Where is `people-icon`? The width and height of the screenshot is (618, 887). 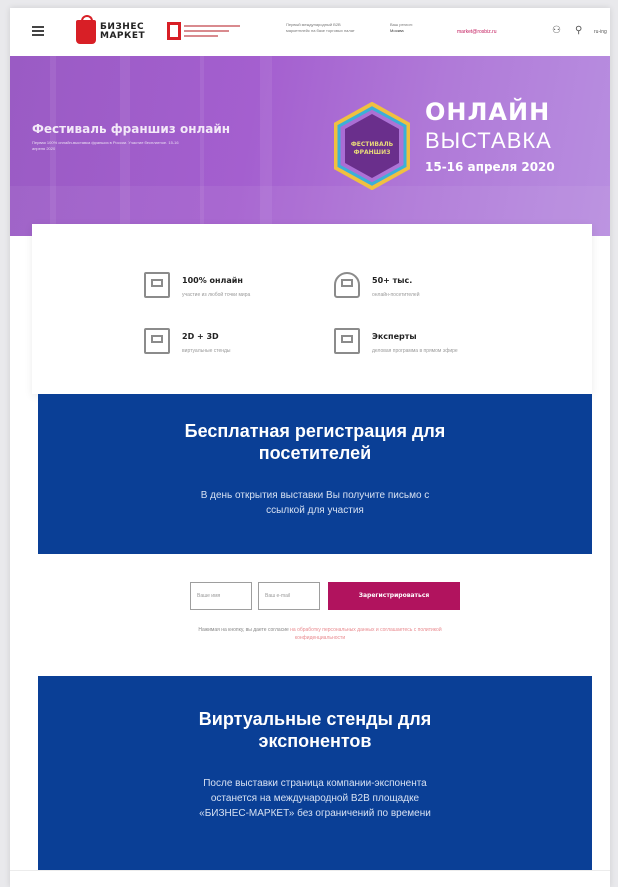 people-icon is located at coordinates (347, 285).